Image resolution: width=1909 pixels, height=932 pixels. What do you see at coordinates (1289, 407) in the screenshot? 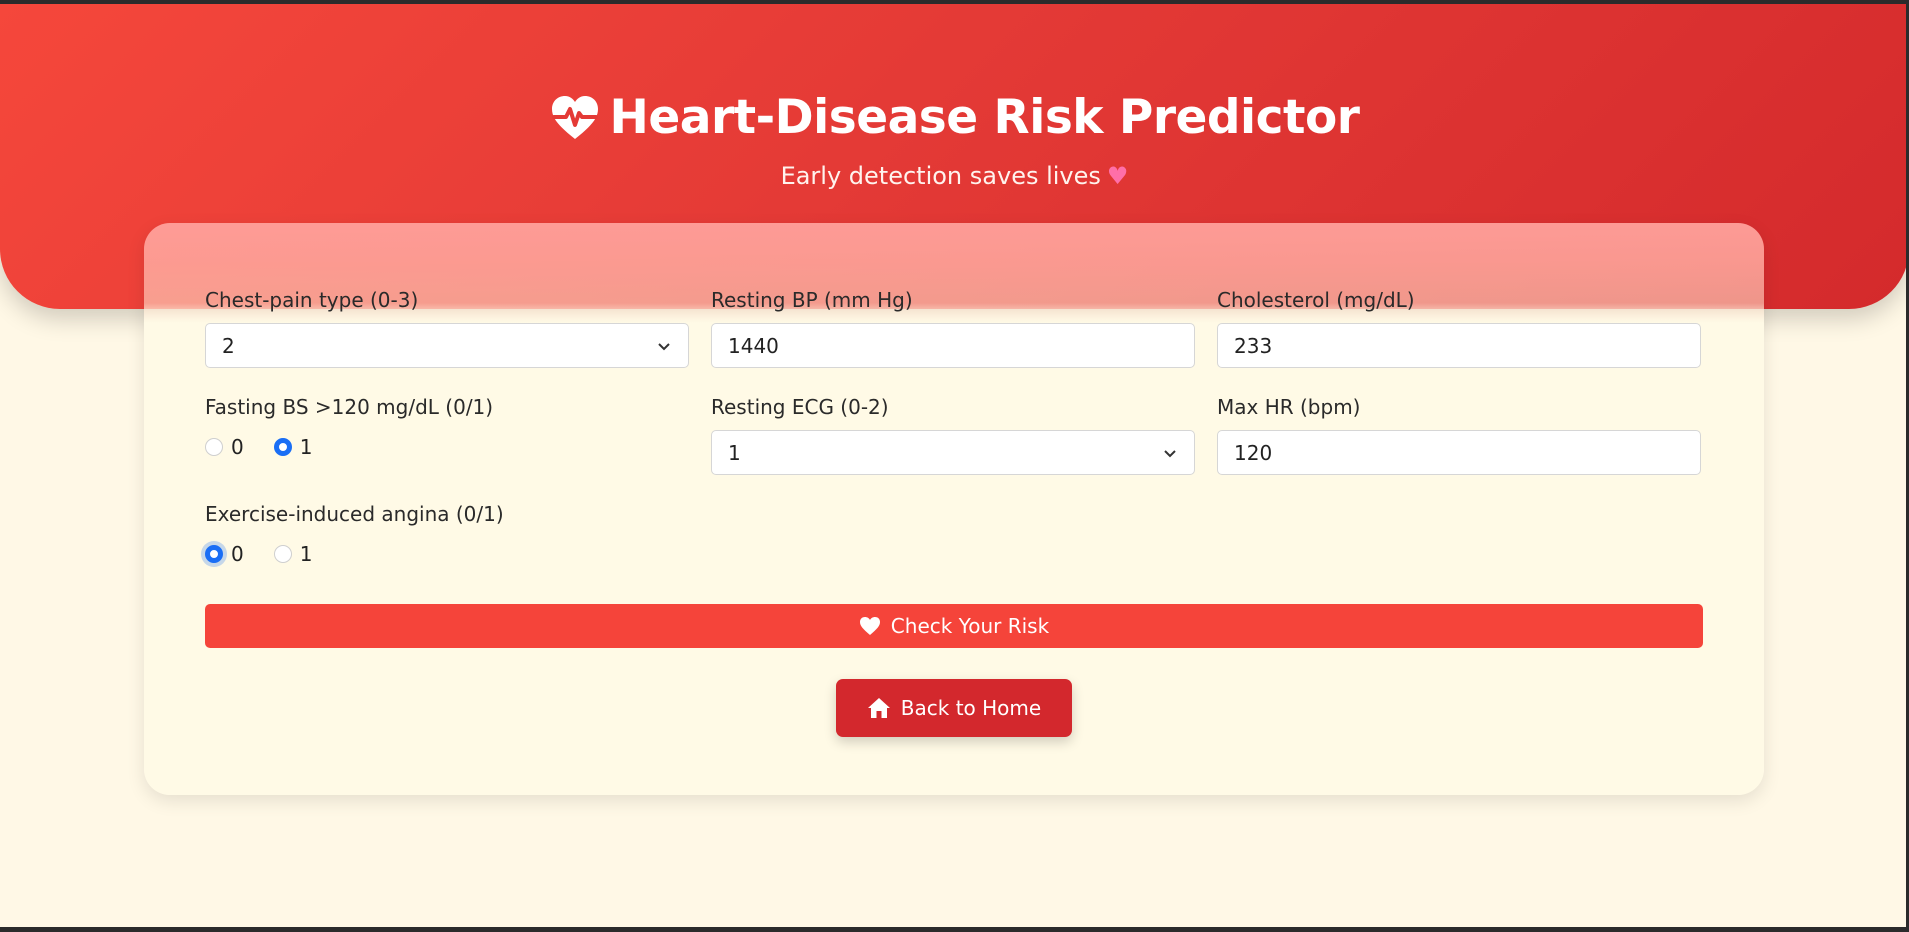
I see `max-hr-label: Max HR (bpm)` at bounding box center [1289, 407].